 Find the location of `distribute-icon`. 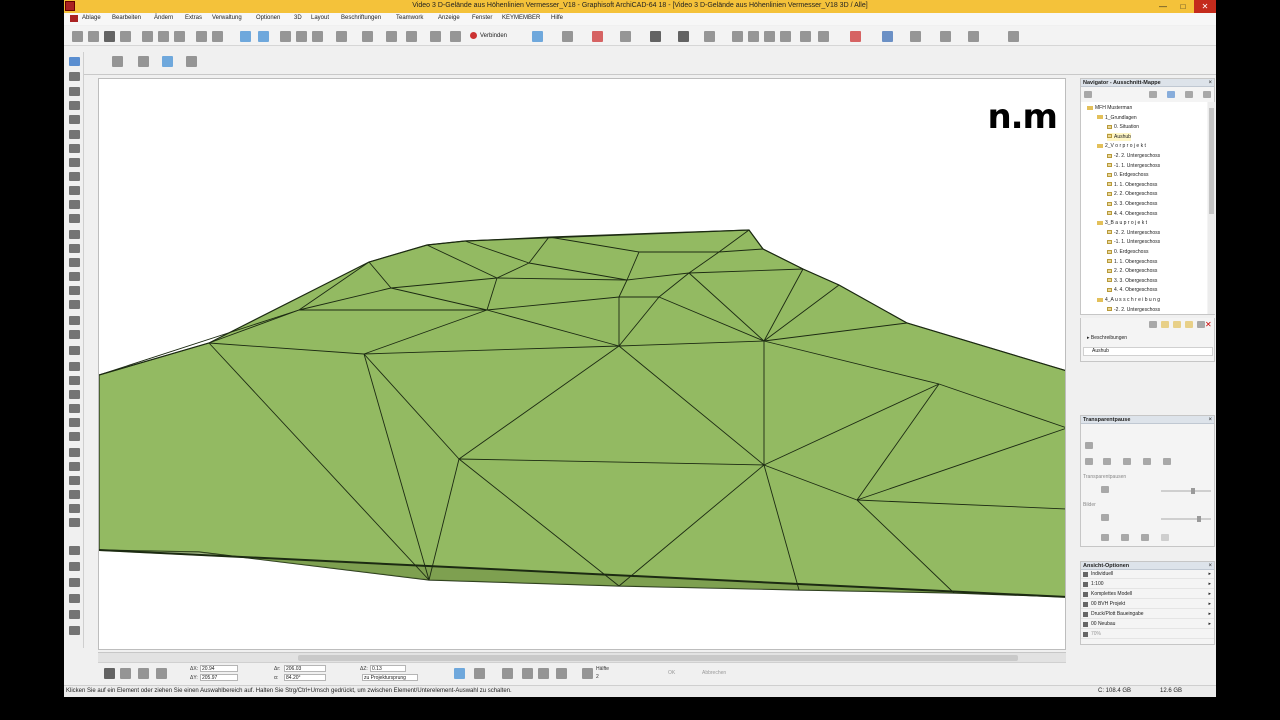

distribute-icon is located at coordinates (435, 36).